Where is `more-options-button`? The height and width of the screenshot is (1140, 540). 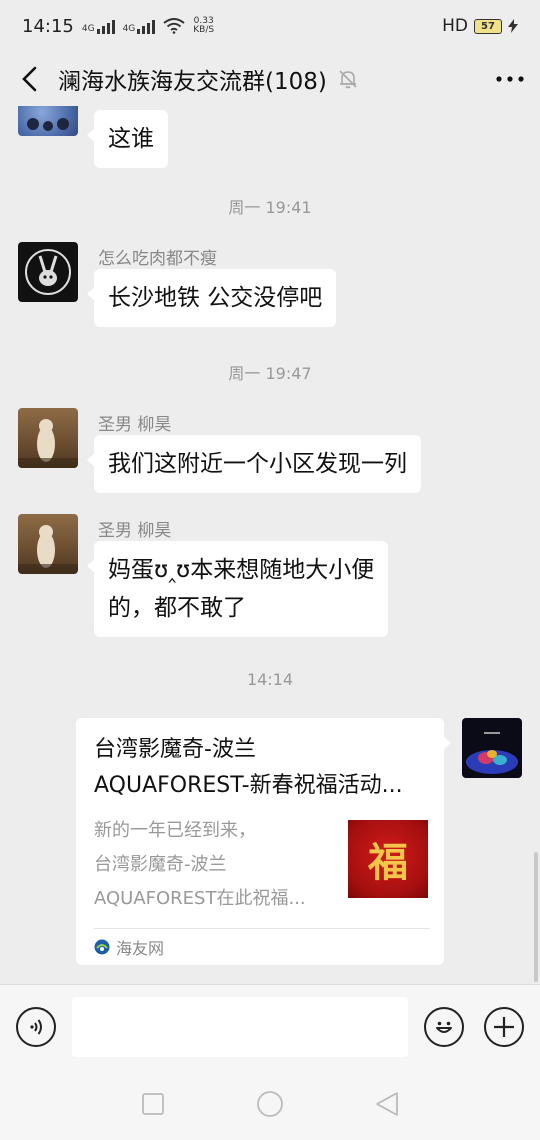
more-options-button is located at coordinates (510, 79).